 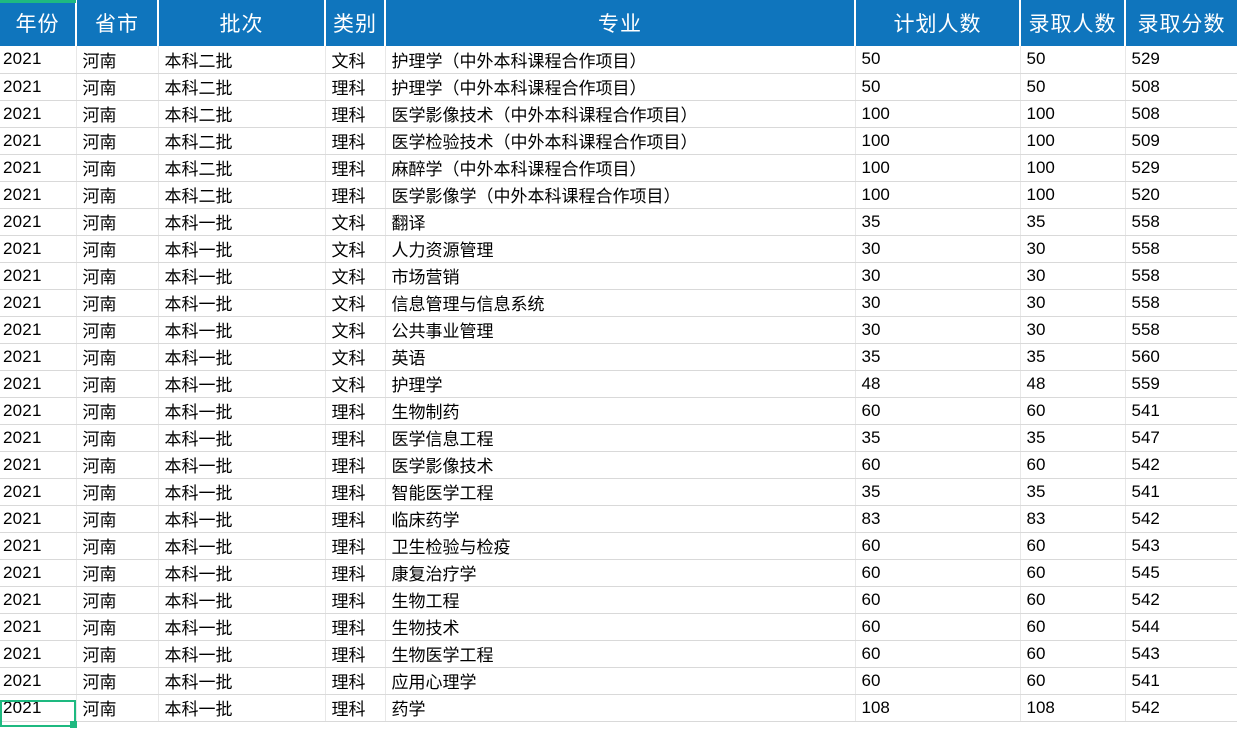 I want to click on cell-major: 卫生检验与检疫, so click(x=620, y=546).